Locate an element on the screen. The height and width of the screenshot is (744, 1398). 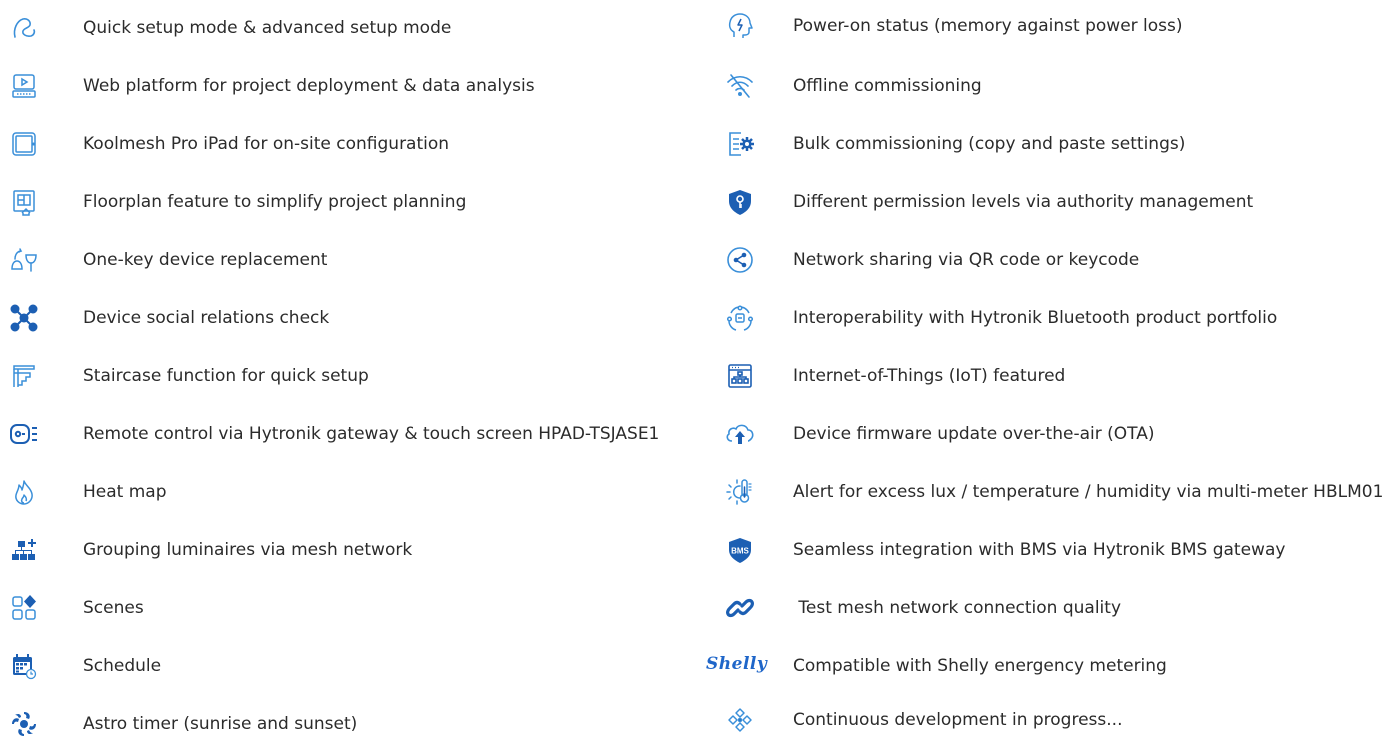
remote-control-icon is located at coordinates (24, 434).